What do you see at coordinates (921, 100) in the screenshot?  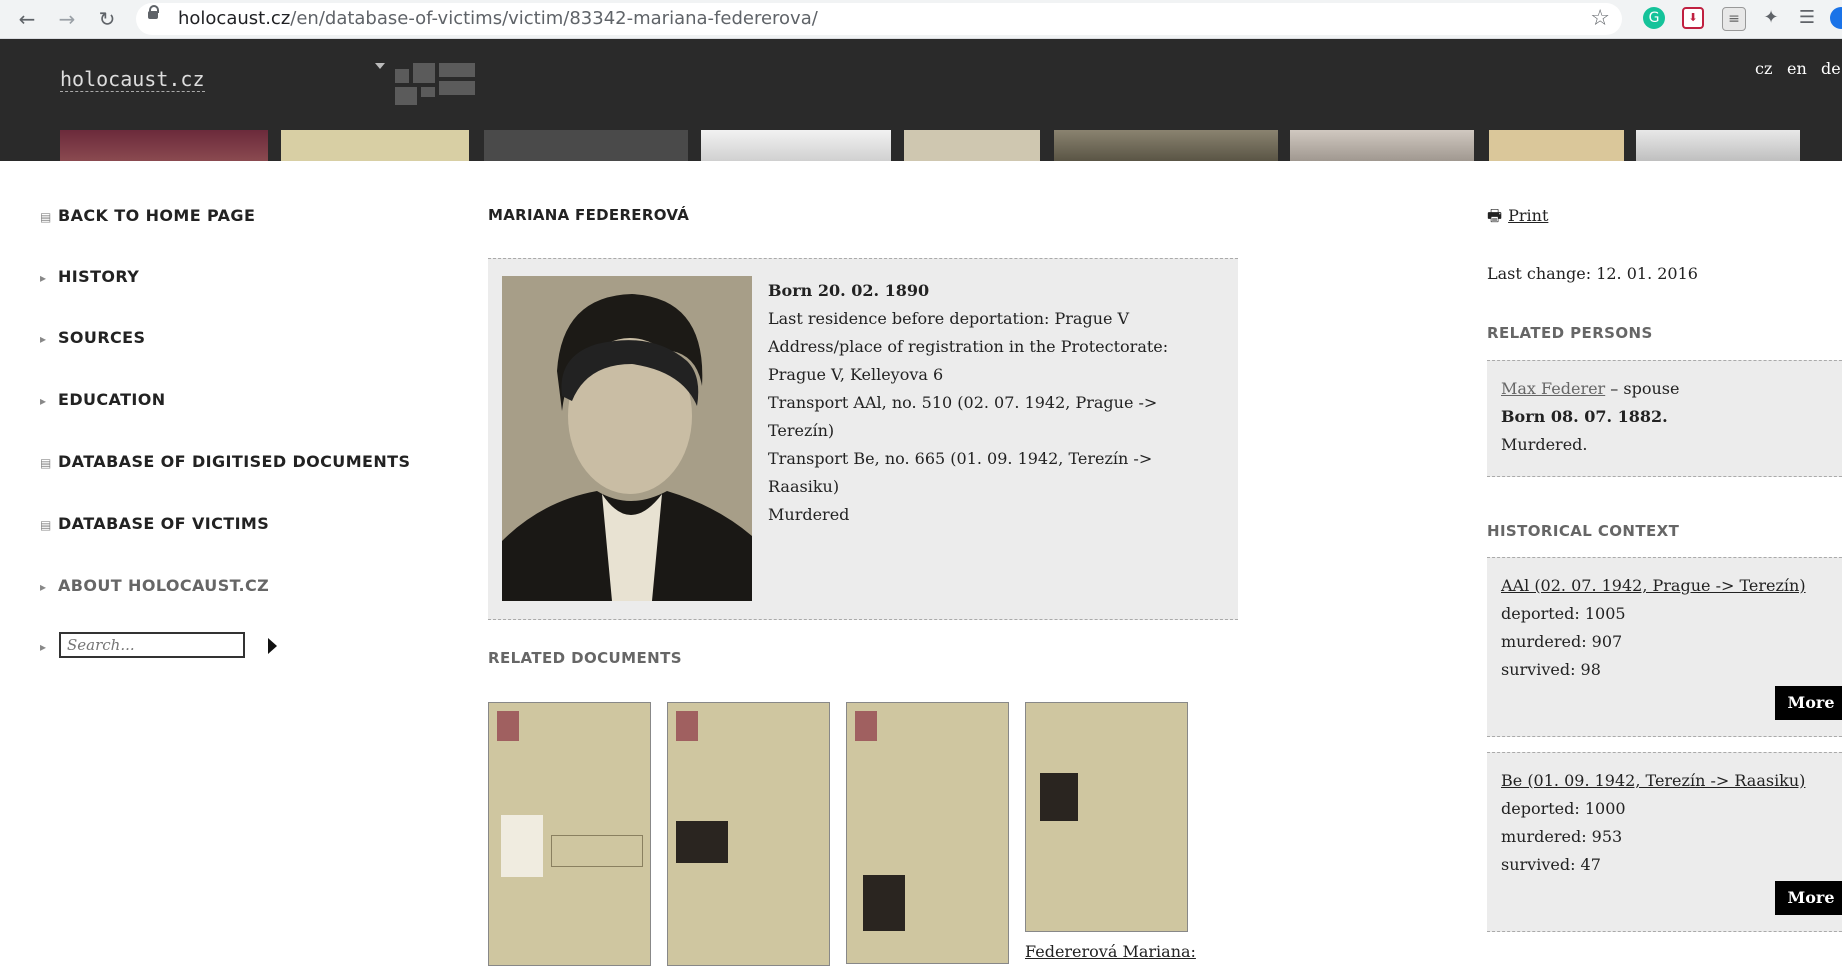 I see `site-header: holocaust.cz cz en de` at bounding box center [921, 100].